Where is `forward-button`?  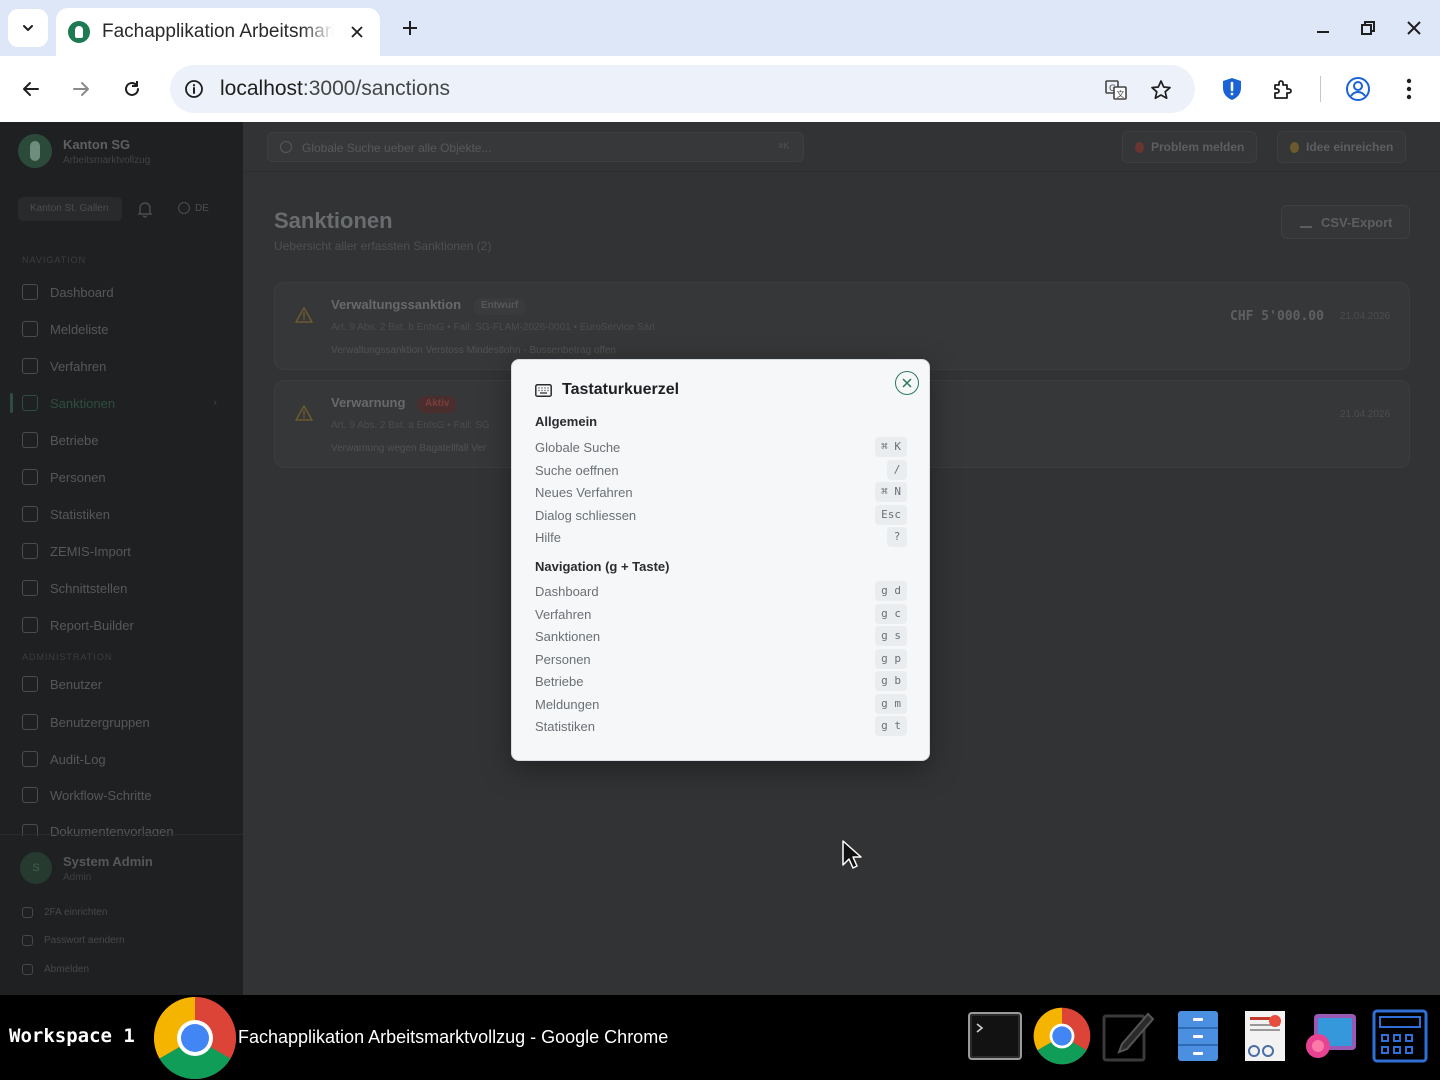
forward-button is located at coordinates (81, 89).